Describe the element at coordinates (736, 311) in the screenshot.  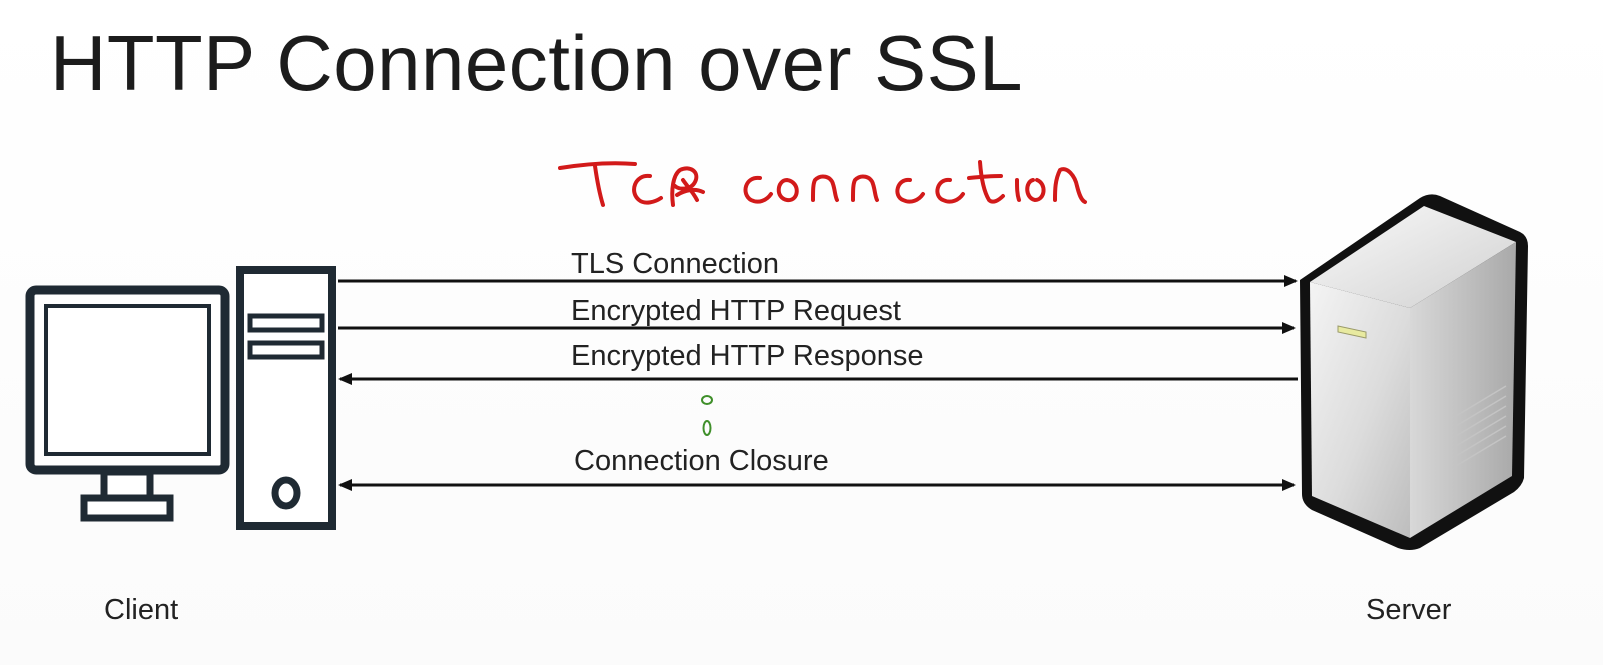
I see `message-label-encrypted-http-request: Encrypted HTTP Request` at that location.